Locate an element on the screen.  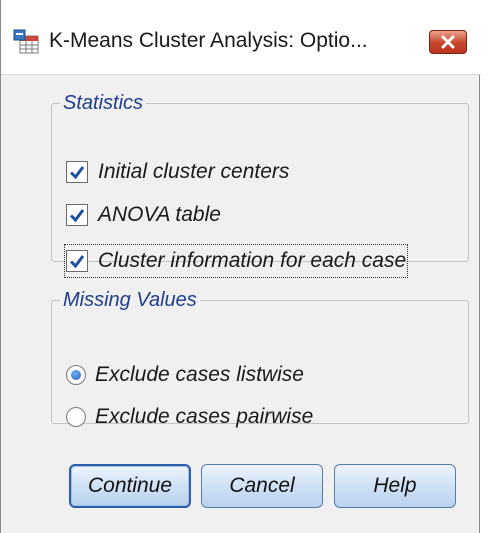
close-button is located at coordinates (448, 42).